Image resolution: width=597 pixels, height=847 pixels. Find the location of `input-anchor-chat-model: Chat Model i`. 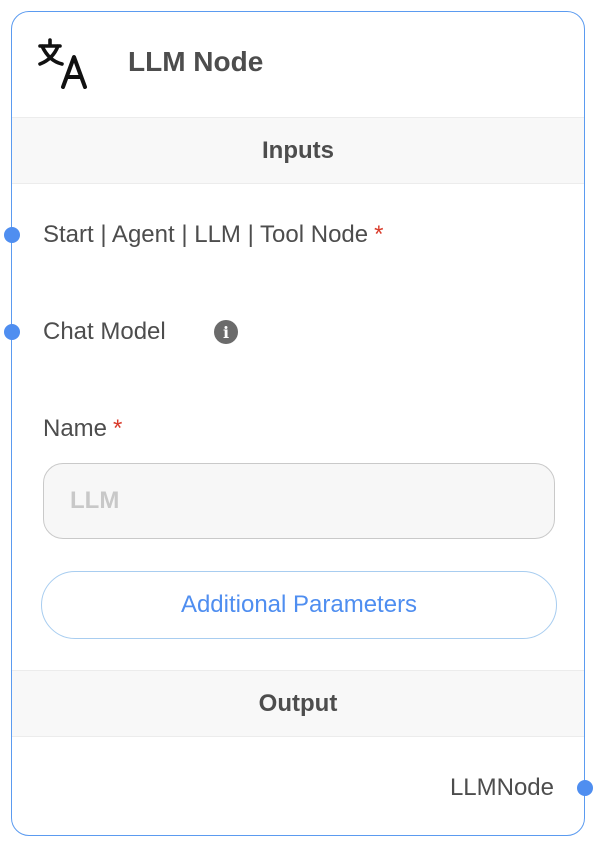

input-anchor-chat-model: Chat Model i is located at coordinates (293, 332).